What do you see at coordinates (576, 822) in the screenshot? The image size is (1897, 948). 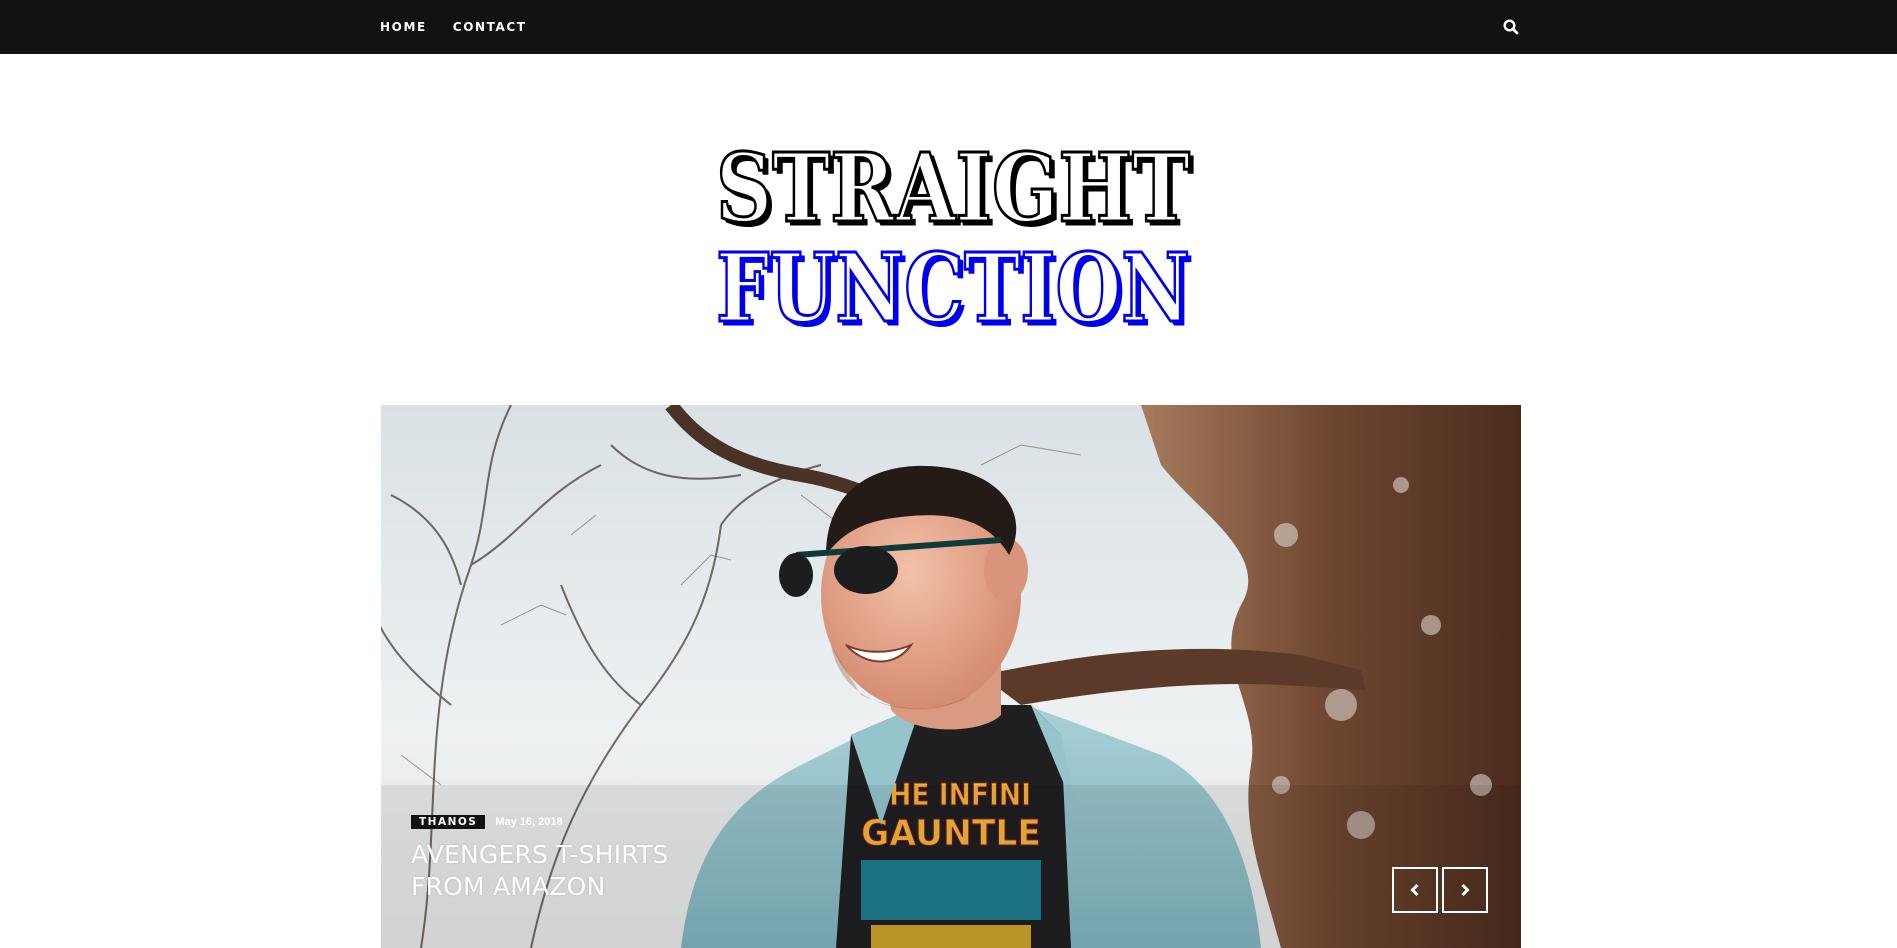 I see `post-meta: THANOS May 16, 2018` at bounding box center [576, 822].